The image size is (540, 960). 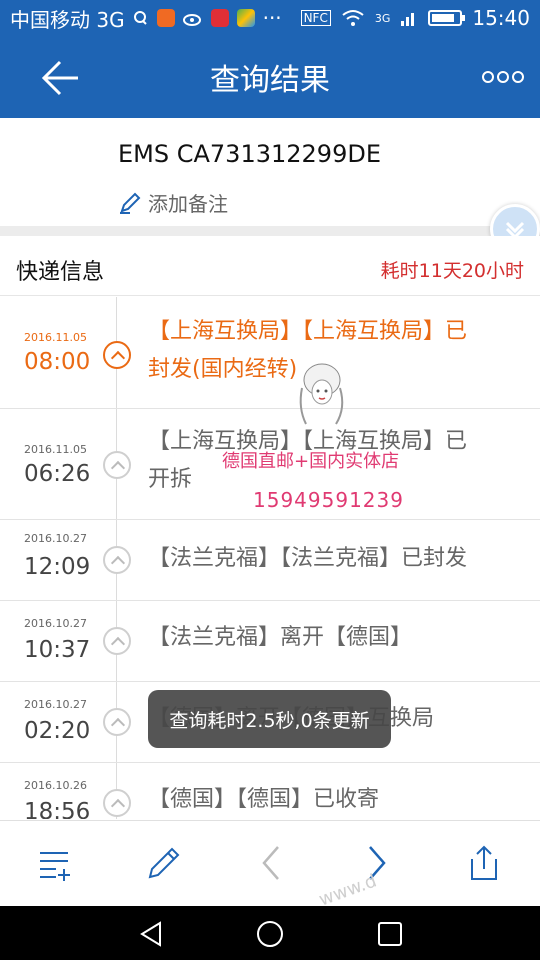 I want to click on tracking-header: EMS CA731312299DE 添加备注, so click(x=270, y=172).